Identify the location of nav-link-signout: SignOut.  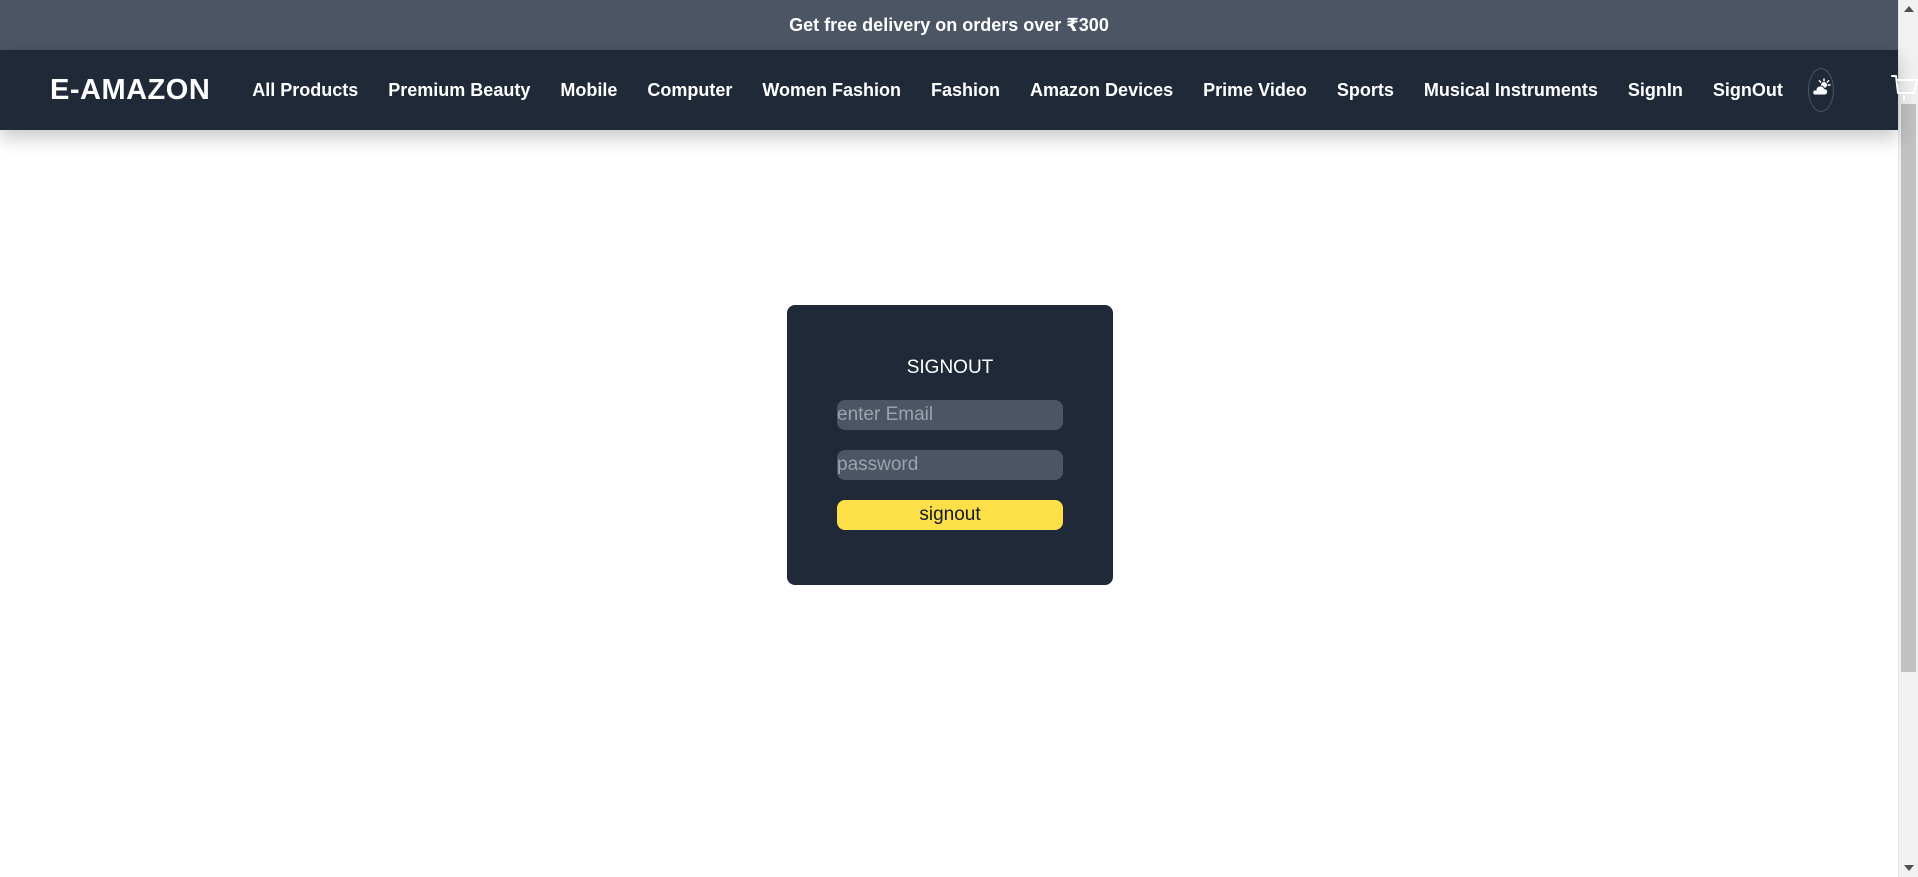
(1748, 90).